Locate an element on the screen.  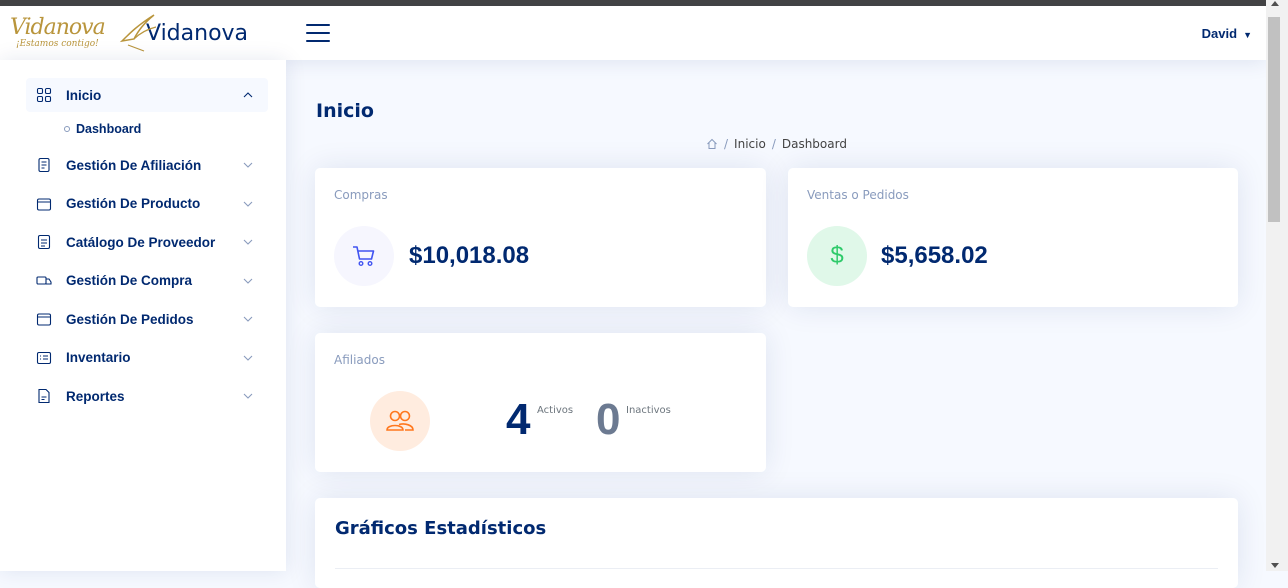
card-label: Ventas o Pedidos is located at coordinates (858, 195).